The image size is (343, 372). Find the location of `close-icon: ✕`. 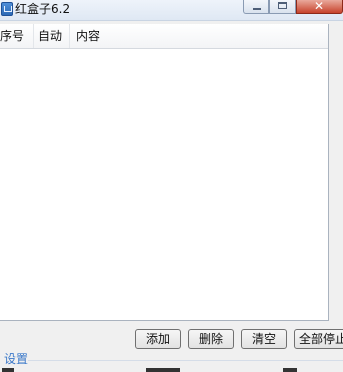

close-icon: ✕ is located at coordinates (319, 6).